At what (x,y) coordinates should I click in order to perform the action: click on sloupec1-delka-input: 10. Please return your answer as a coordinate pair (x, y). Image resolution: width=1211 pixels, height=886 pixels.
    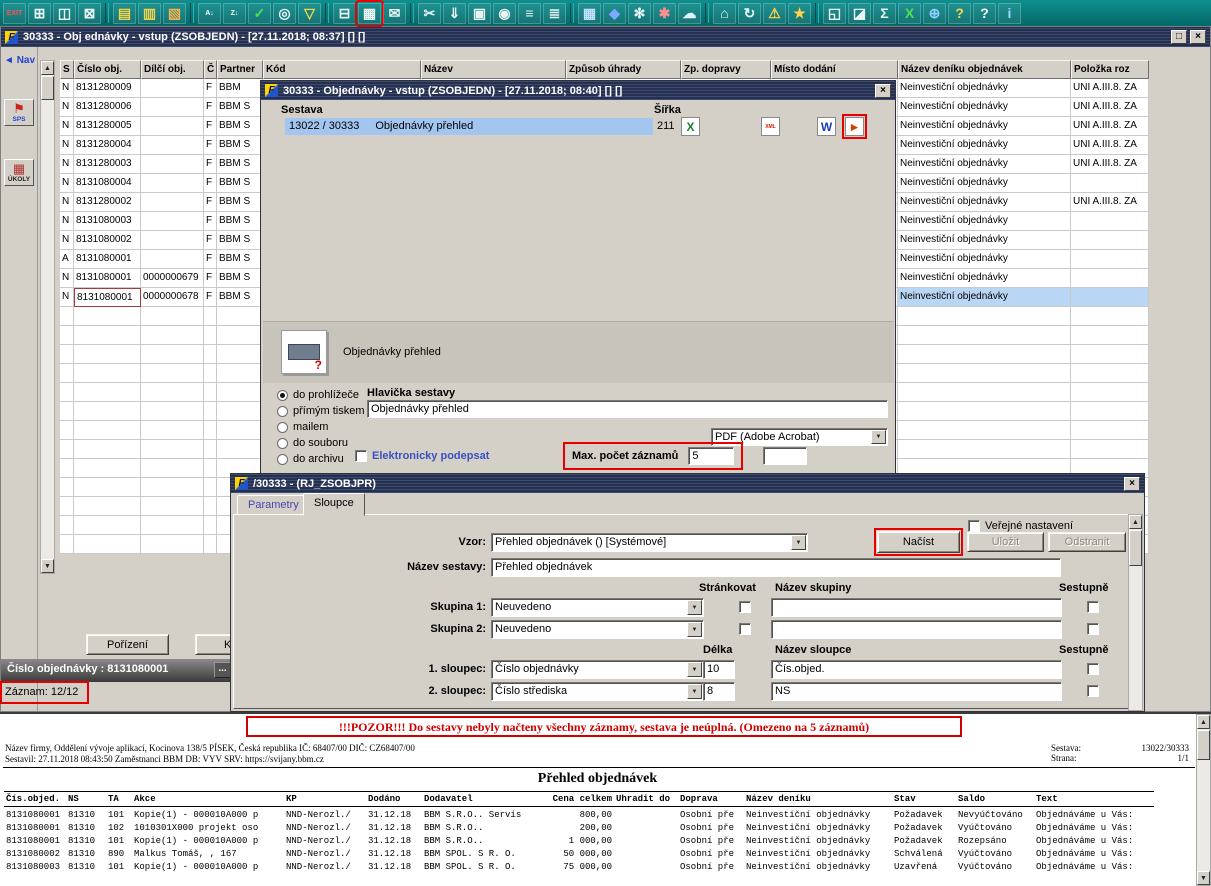
    Looking at the image, I should click on (719, 669).